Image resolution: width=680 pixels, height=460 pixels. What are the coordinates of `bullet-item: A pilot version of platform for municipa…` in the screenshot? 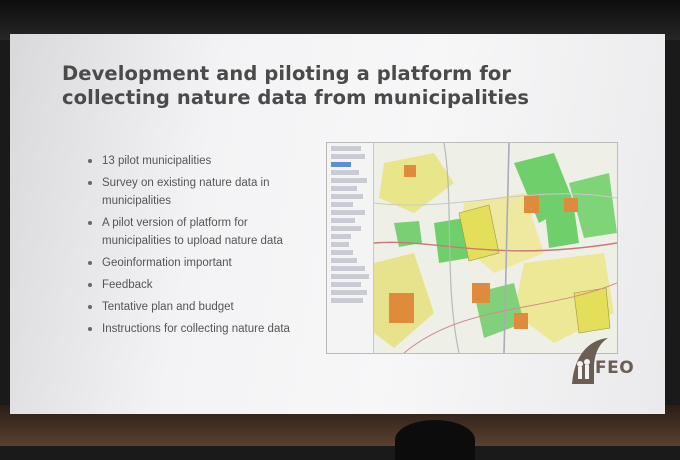 It's located at (196, 232).